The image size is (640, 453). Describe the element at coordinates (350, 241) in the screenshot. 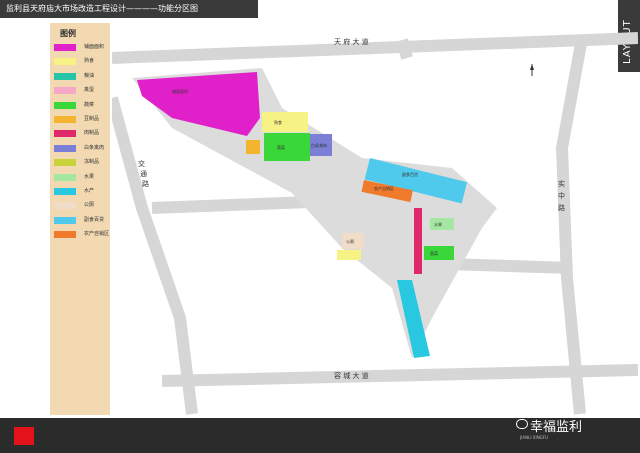

I see `label-toilet: 公厕` at that location.